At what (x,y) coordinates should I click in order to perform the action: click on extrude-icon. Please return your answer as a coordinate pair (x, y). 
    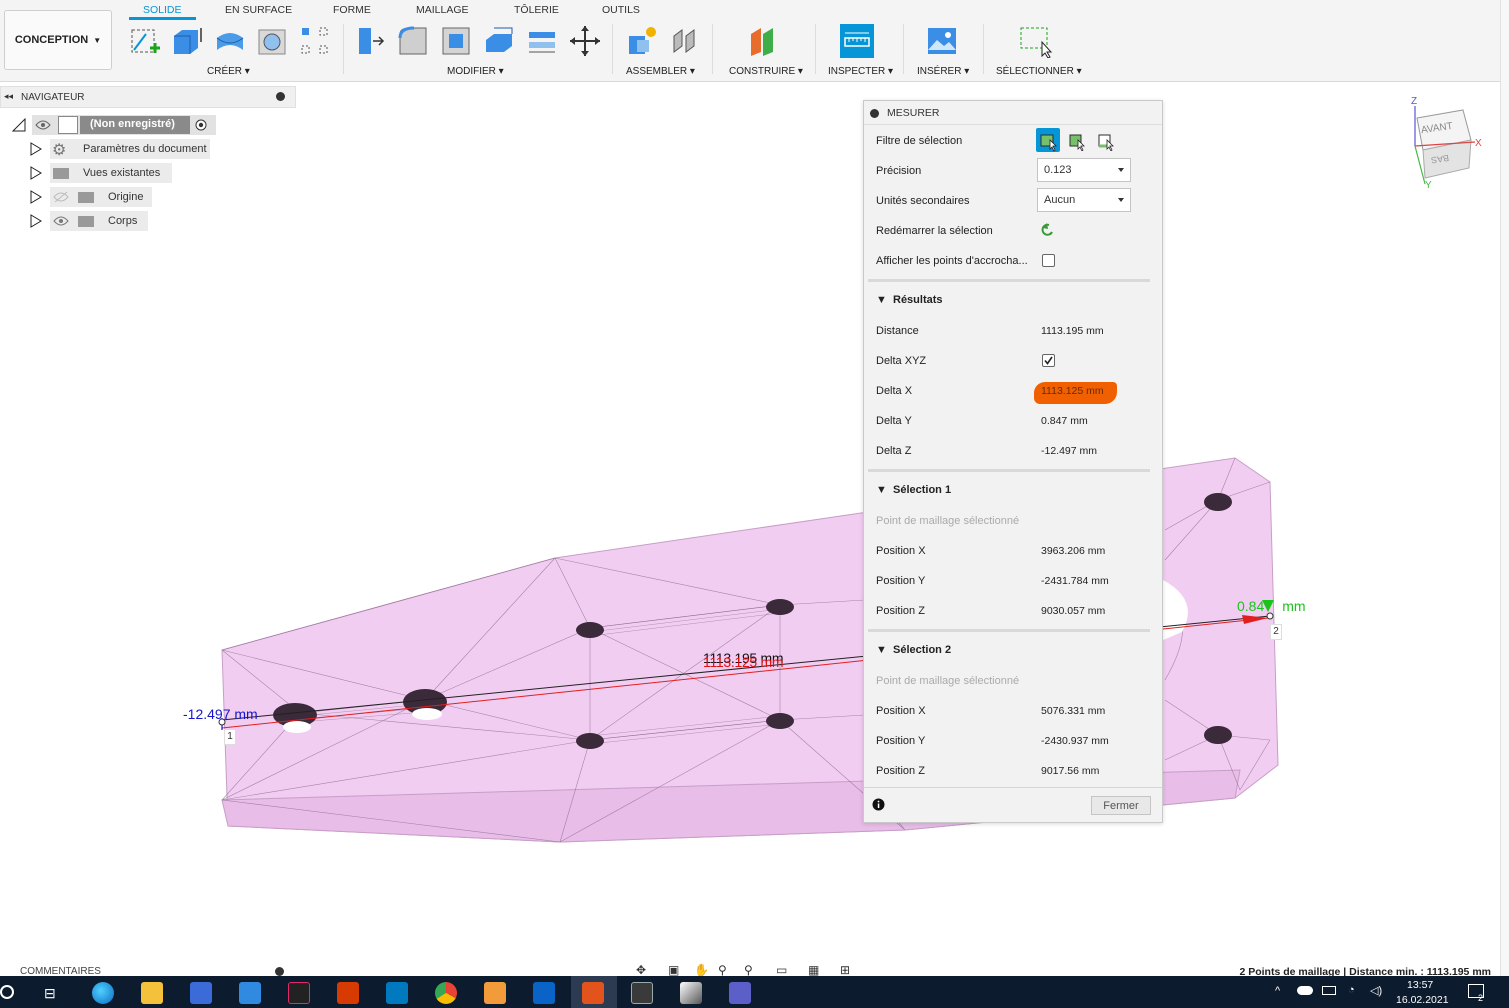
    Looking at the image, I should click on (187, 41).